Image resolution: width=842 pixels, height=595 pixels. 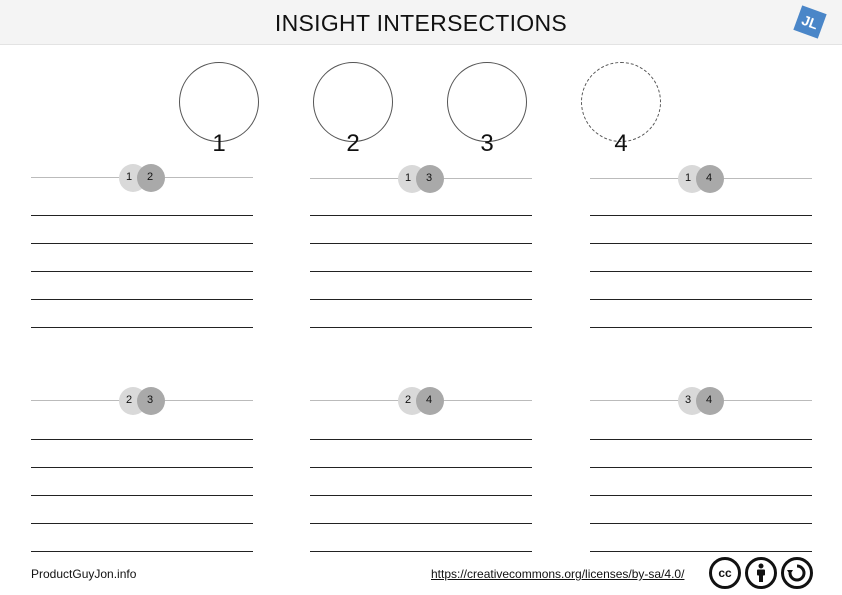 What do you see at coordinates (142, 472) in the screenshot?
I see `intersection-block-2-3: 2 3` at bounding box center [142, 472].